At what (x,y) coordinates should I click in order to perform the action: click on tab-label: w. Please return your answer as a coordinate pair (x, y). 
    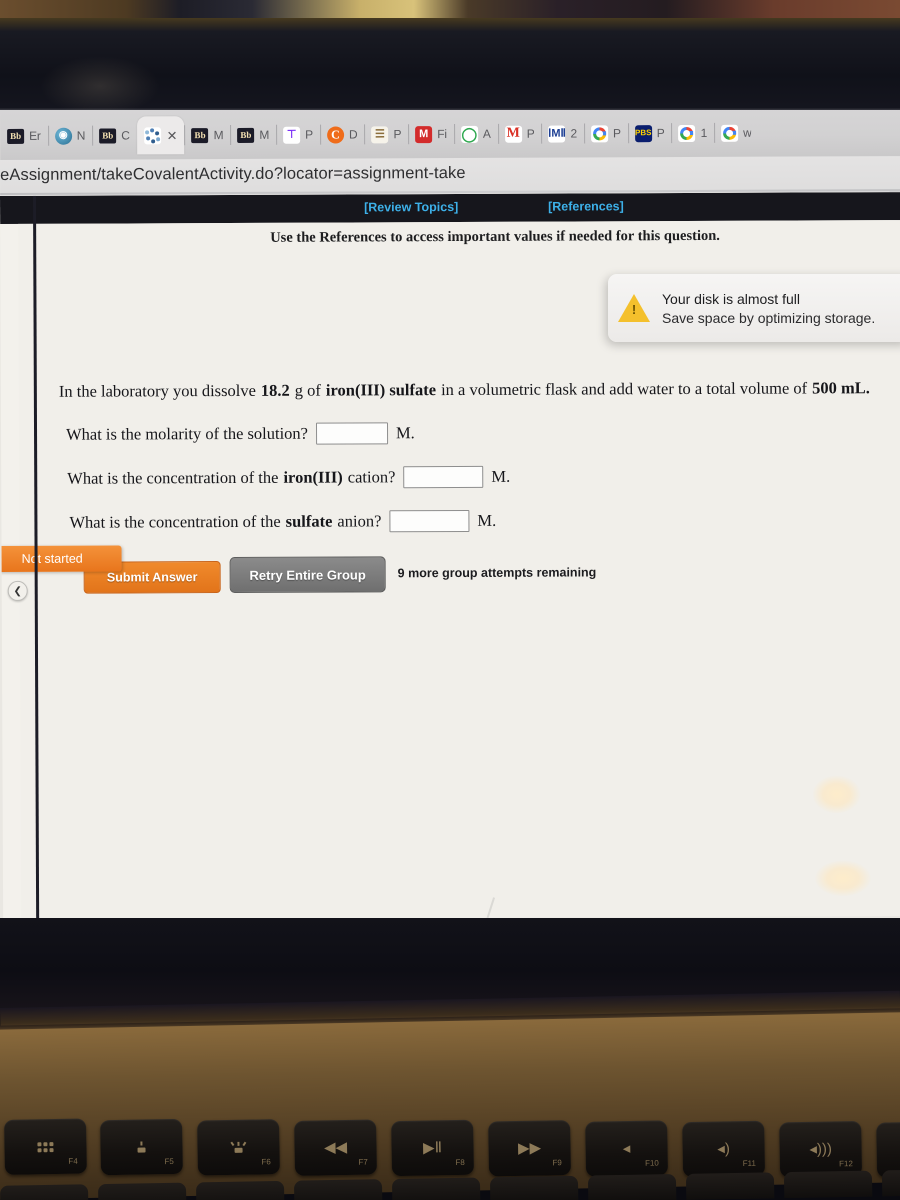
    Looking at the image, I should click on (747, 132).